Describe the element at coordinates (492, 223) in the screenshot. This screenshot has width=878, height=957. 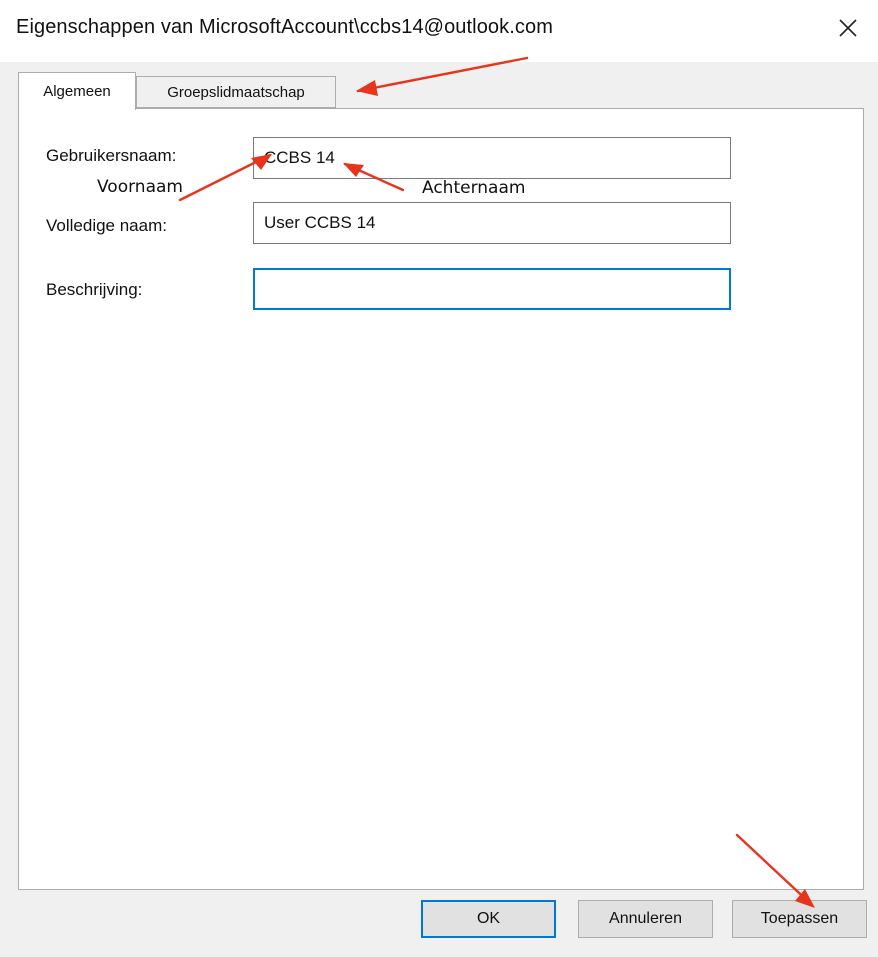
I see `fullname-field` at that location.